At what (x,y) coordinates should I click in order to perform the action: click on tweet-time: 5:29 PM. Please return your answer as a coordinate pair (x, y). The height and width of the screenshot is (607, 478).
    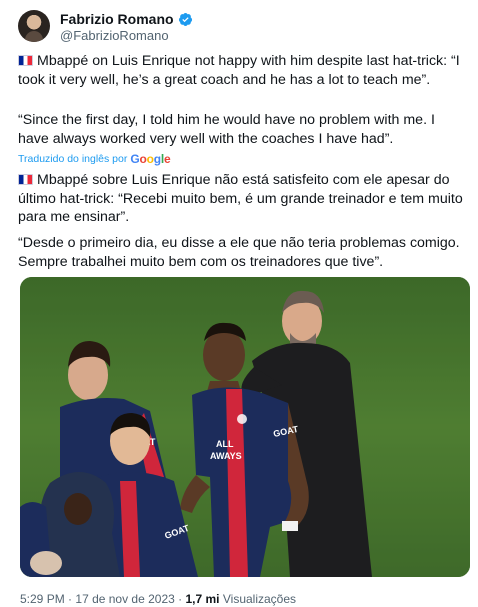
    Looking at the image, I should click on (42, 599).